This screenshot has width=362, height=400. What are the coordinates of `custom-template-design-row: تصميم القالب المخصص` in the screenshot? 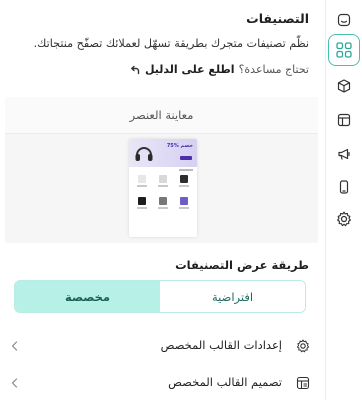 It's located at (160, 383).